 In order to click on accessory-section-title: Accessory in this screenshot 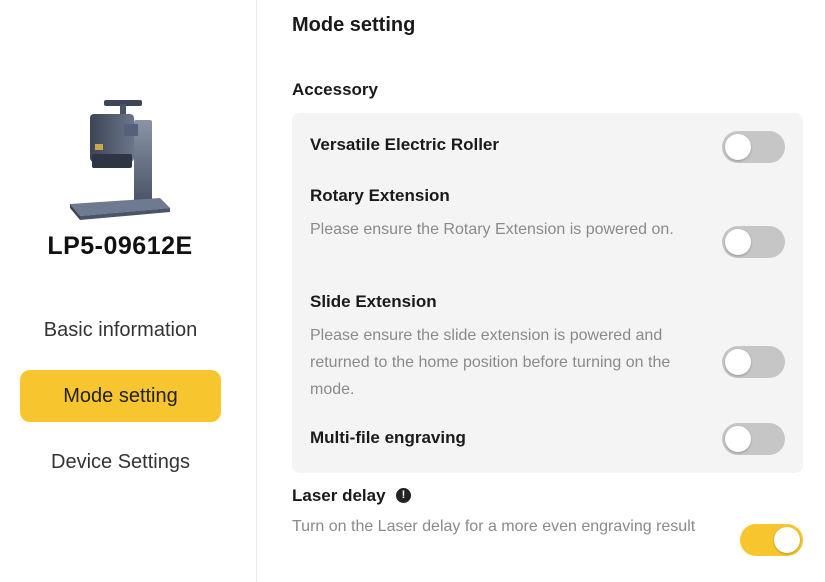, I will do `click(335, 89)`.